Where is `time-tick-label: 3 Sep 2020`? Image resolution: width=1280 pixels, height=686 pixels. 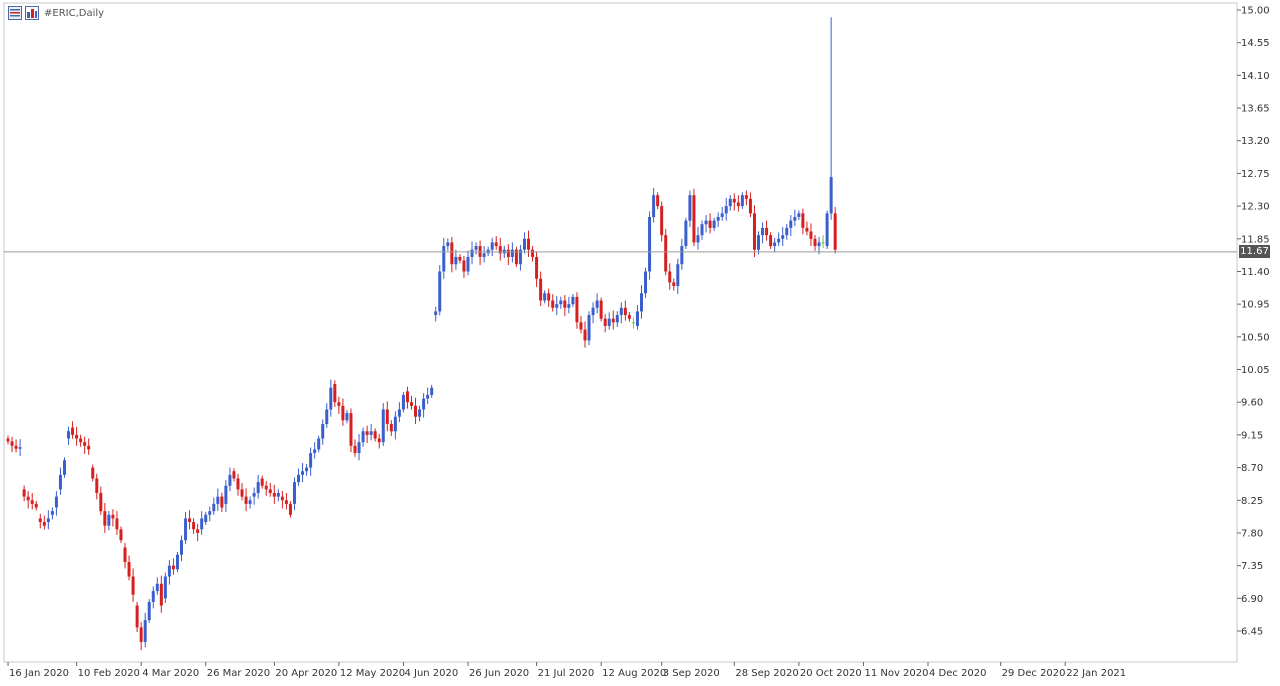
time-tick-label: 3 Sep 2020 is located at coordinates (691, 673).